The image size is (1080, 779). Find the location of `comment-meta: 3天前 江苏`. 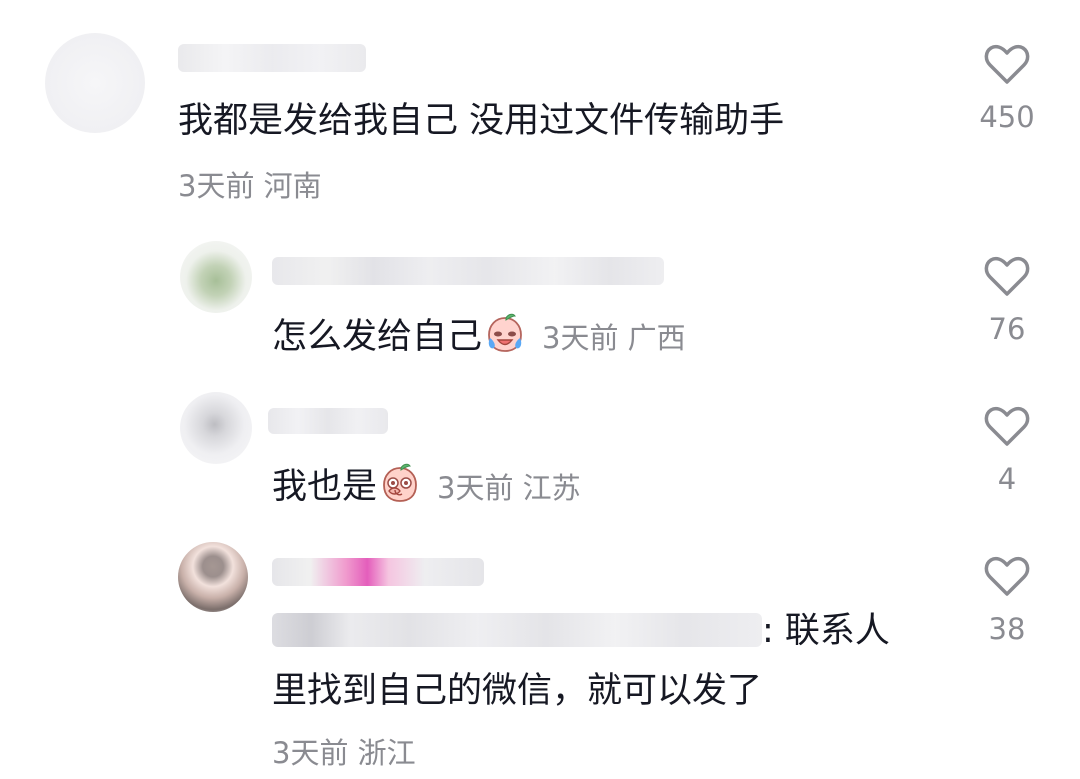

comment-meta: 3天前 江苏 is located at coordinates (509, 488).